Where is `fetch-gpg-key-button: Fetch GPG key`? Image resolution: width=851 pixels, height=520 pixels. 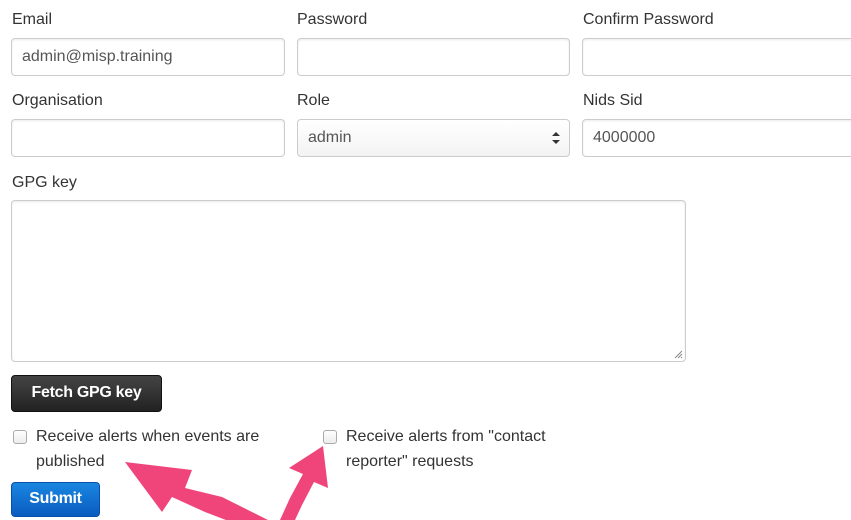 fetch-gpg-key-button: Fetch GPG key is located at coordinates (86, 393).